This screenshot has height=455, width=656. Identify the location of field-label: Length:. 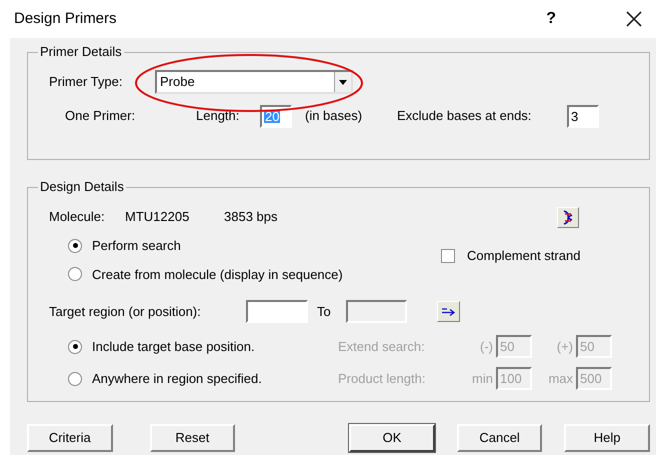
(218, 116).